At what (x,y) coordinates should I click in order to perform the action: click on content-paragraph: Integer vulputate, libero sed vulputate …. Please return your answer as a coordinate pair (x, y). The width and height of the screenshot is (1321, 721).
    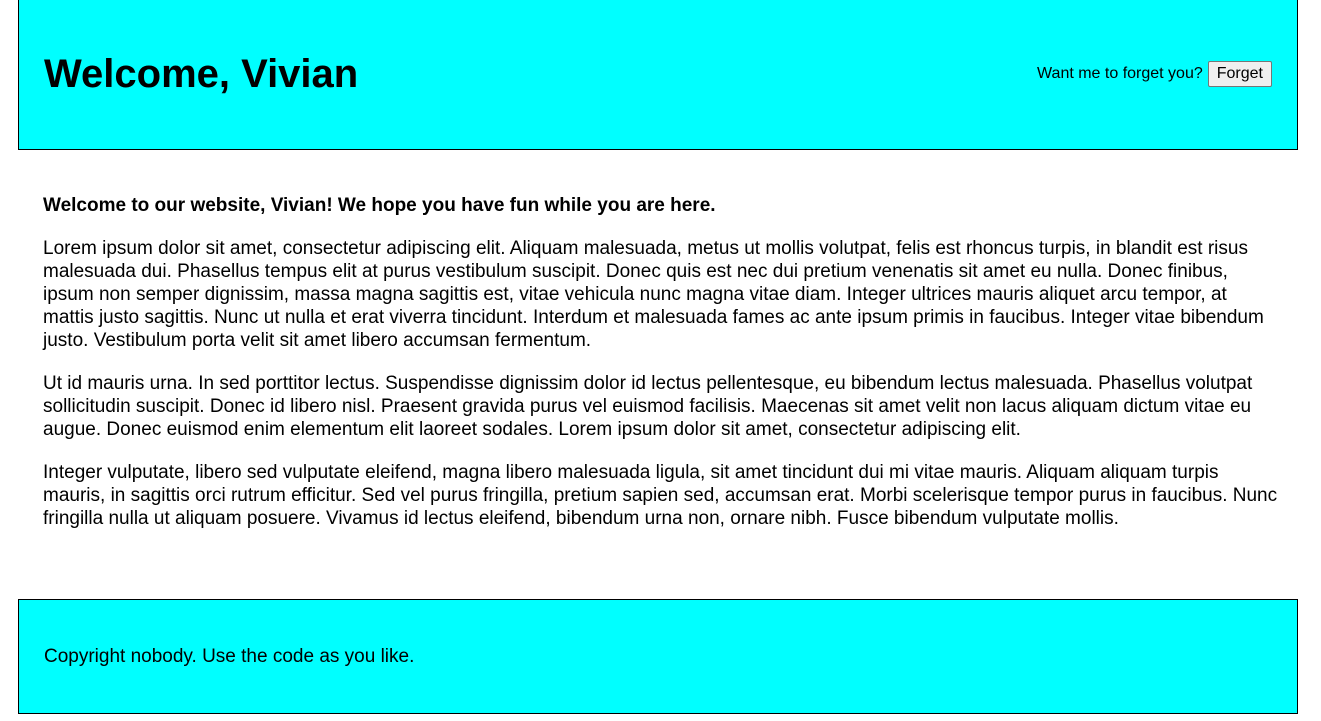
    Looking at the image, I should click on (660, 495).